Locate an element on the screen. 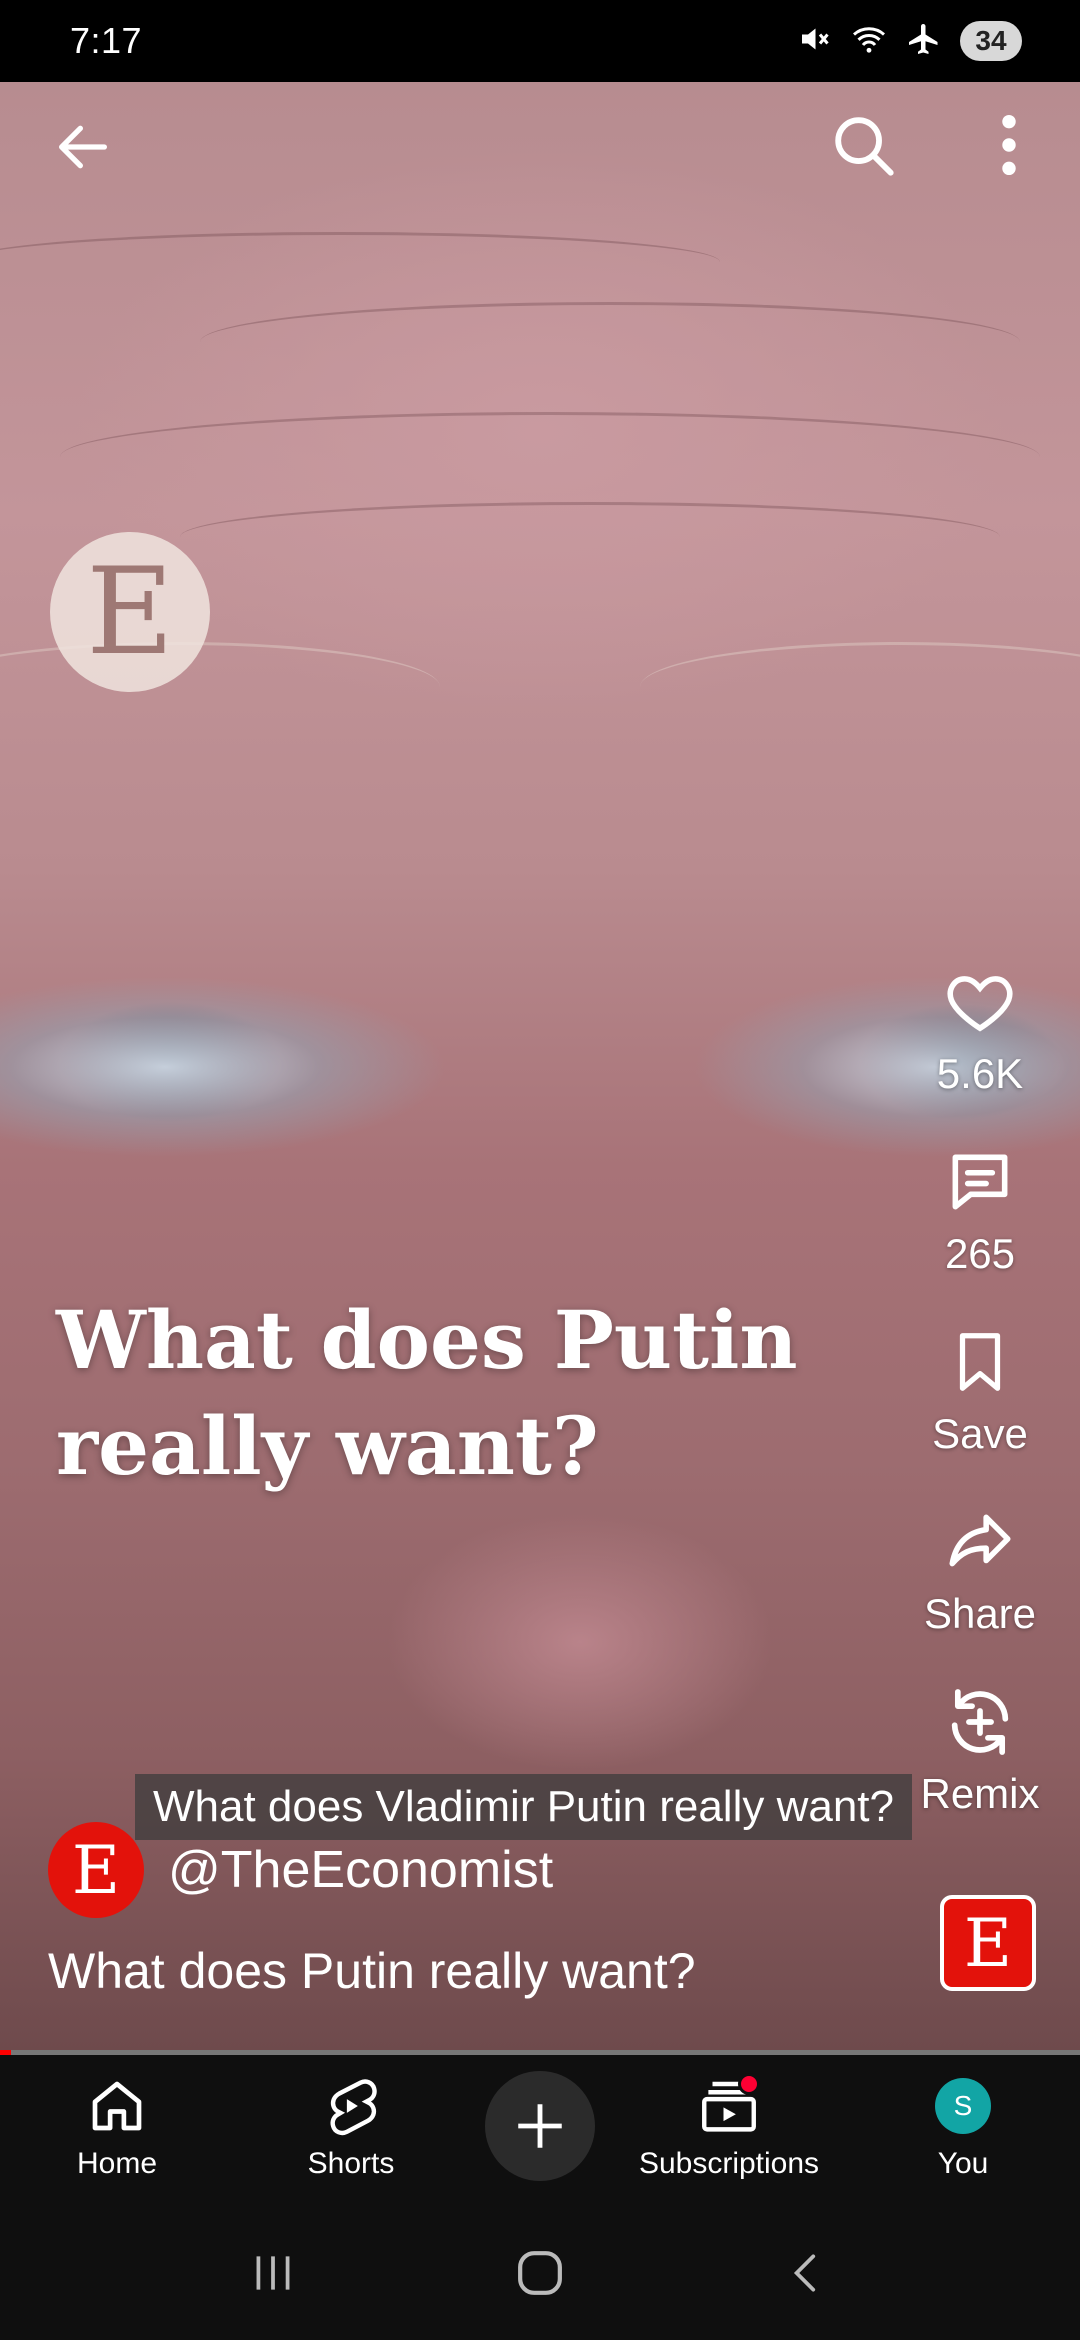 The height and width of the screenshot is (2340, 1080). system-nav-bar is located at coordinates (540, 2272).